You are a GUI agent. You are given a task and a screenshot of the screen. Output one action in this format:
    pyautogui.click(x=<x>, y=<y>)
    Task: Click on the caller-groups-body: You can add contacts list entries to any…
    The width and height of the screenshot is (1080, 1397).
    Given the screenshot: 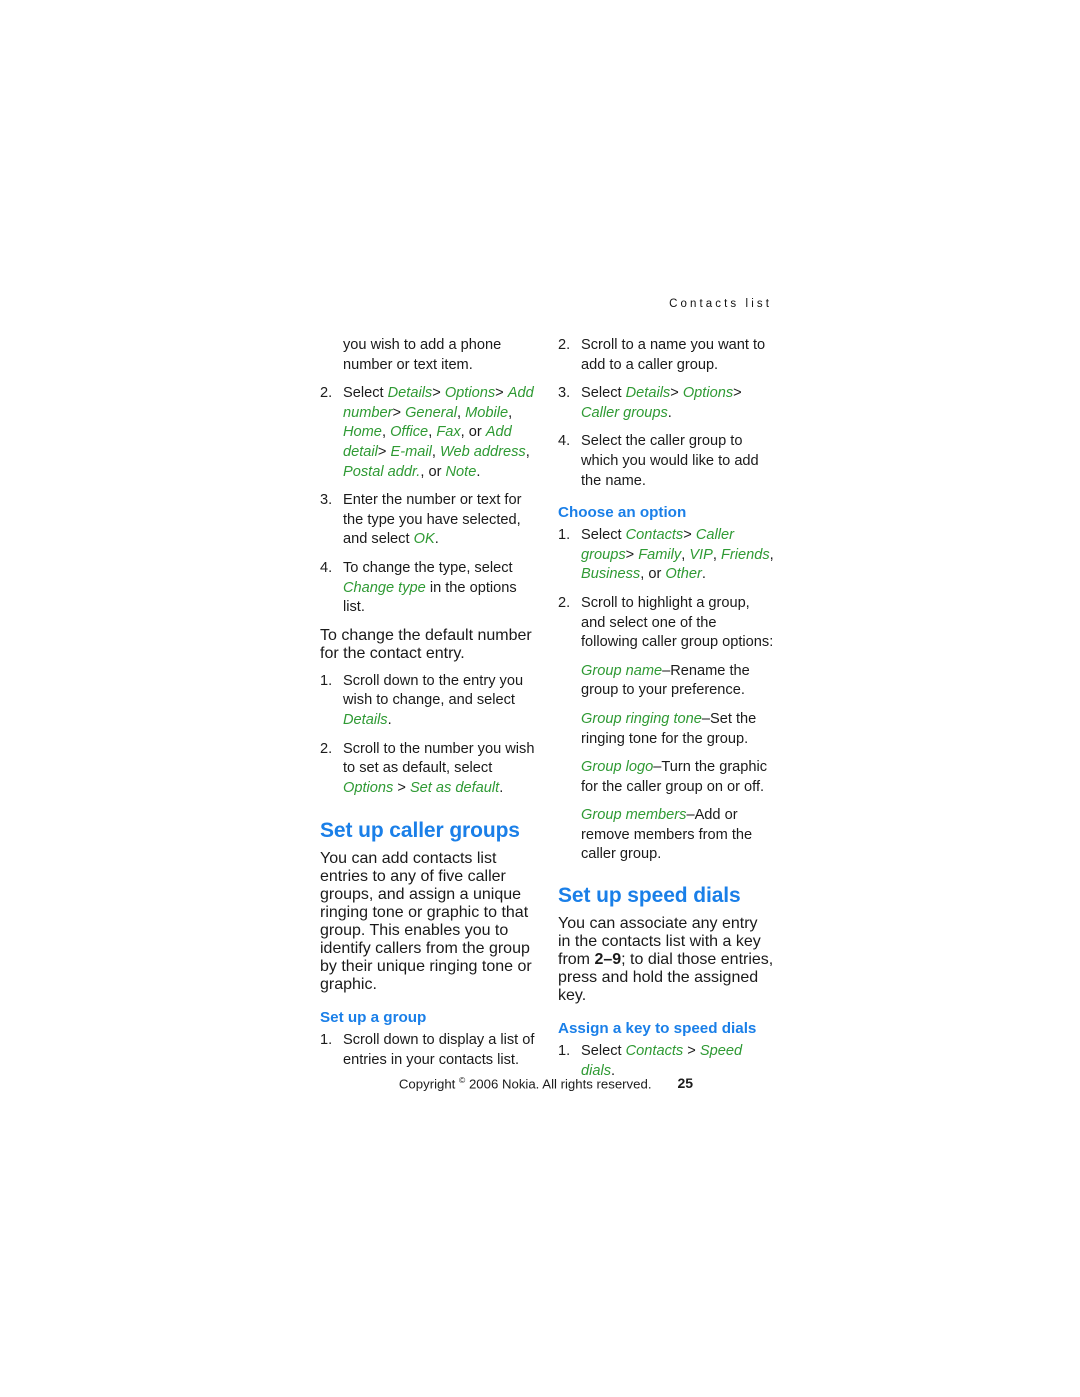 What is the action you would take?
    pyautogui.click(x=428, y=922)
    